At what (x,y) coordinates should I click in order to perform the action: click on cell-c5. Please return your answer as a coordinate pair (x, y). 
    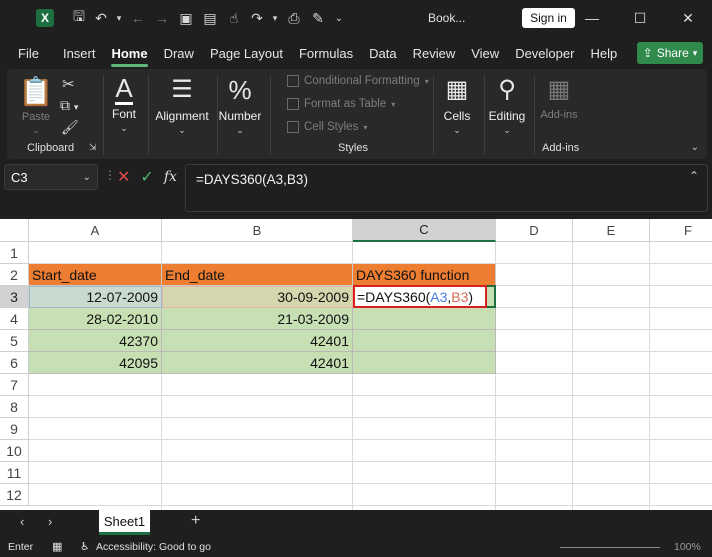
    Looking at the image, I should click on (424, 341).